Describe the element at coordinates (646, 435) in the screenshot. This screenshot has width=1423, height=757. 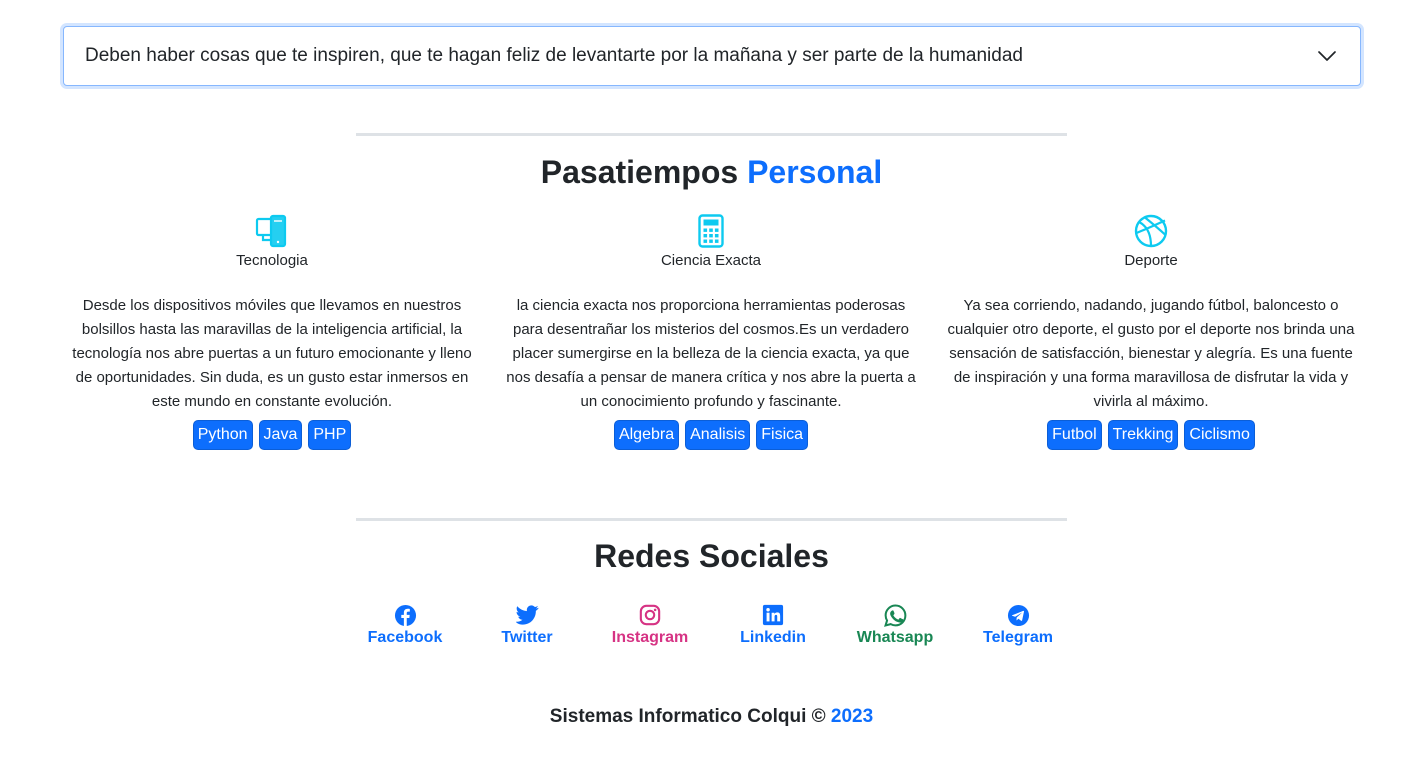
I see `tag-algebra: Algebra` at that location.